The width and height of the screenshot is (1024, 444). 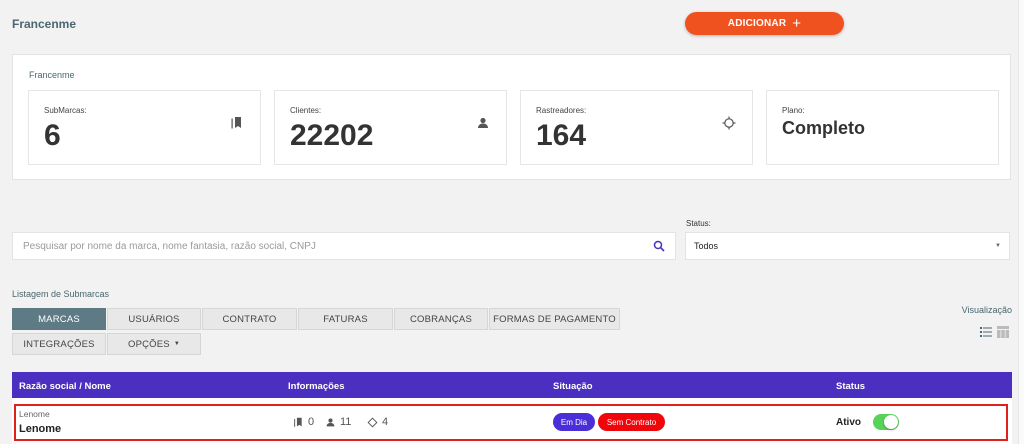 What do you see at coordinates (306, 110) in the screenshot?
I see `stat-label: Clientes:` at bounding box center [306, 110].